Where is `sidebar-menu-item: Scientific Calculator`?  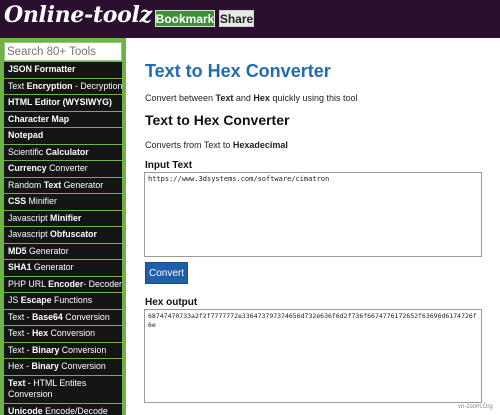 sidebar-menu-item: Scientific Calculator is located at coordinates (63, 152).